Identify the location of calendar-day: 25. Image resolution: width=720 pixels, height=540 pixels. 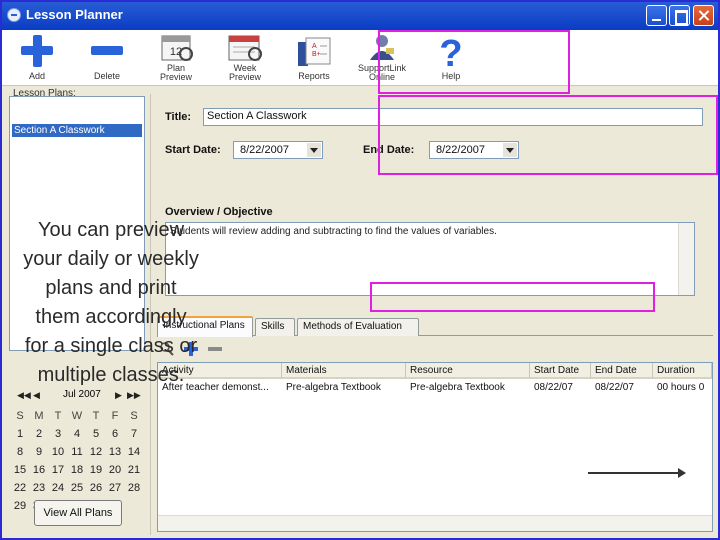
(77, 488).